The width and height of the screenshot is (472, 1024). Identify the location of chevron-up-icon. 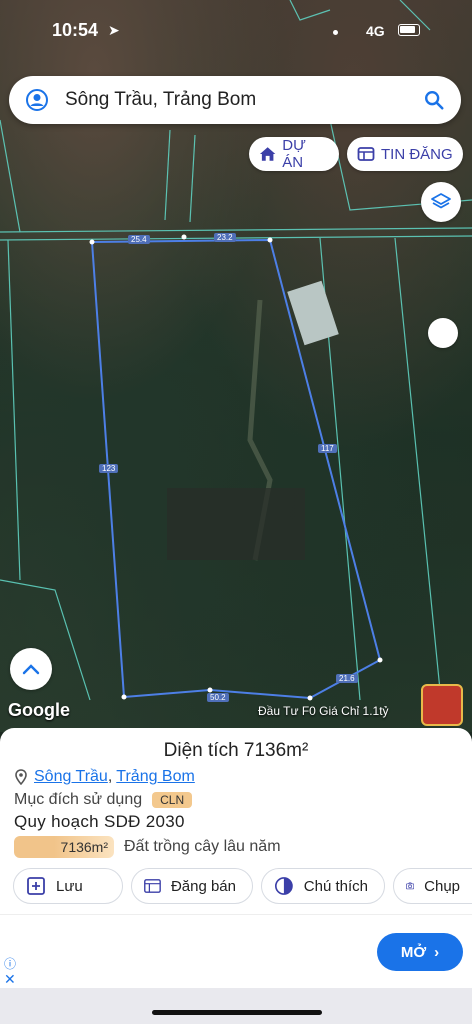
(31, 669).